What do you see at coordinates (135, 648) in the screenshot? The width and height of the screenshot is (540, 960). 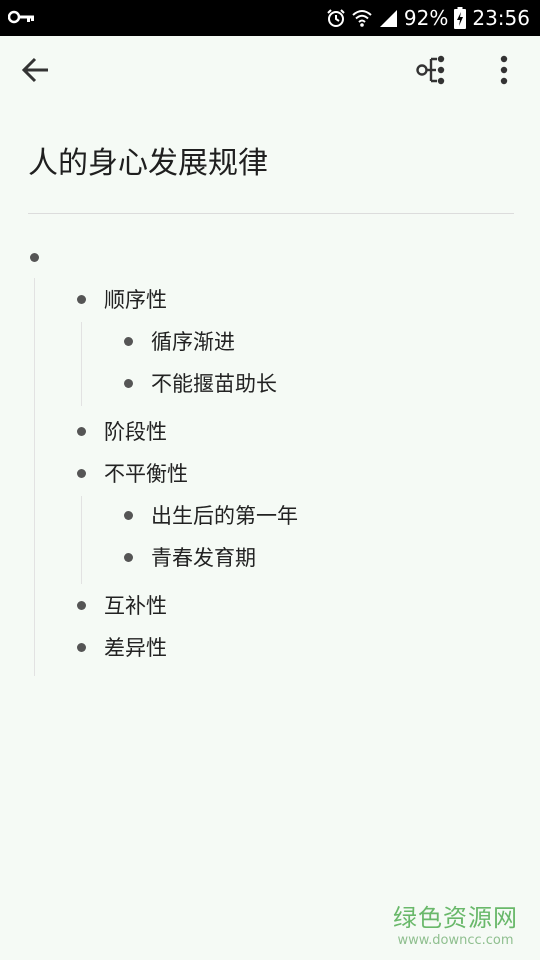 I see `outline-node: 差异性` at bounding box center [135, 648].